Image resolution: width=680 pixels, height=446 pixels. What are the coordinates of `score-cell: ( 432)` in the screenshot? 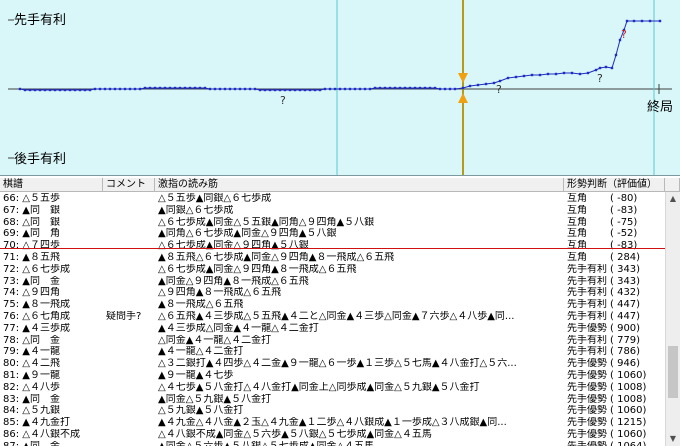 It's located at (625, 293).